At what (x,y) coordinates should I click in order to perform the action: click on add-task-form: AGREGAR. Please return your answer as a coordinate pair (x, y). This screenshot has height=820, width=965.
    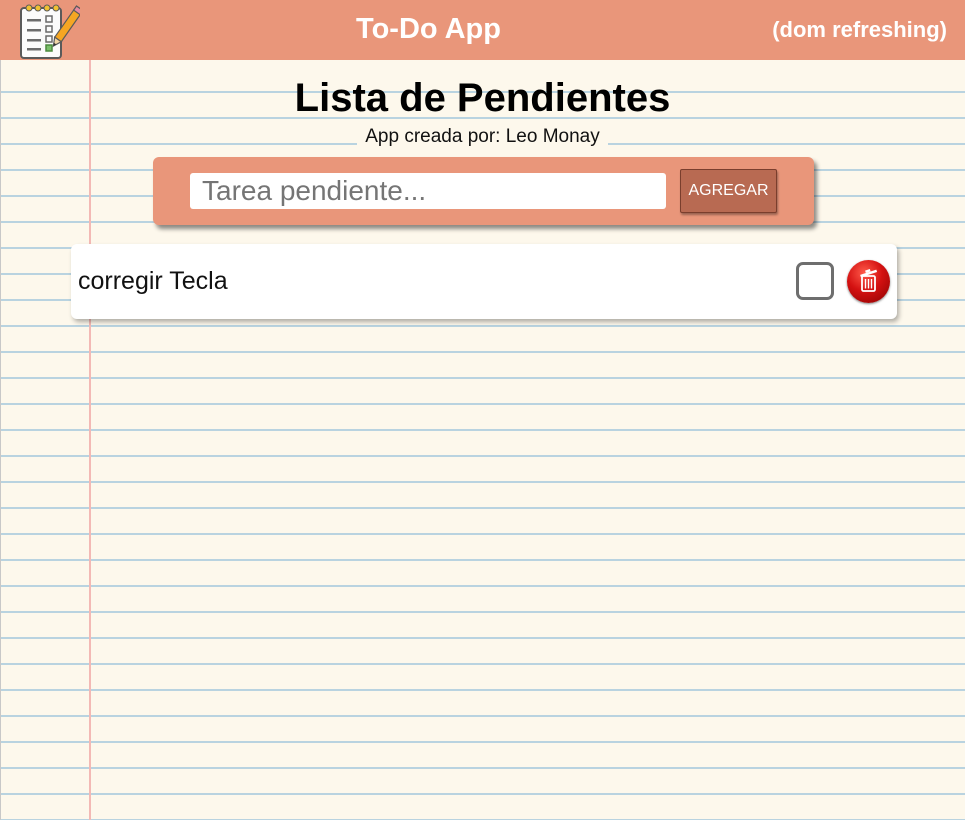
    Looking at the image, I should click on (483, 191).